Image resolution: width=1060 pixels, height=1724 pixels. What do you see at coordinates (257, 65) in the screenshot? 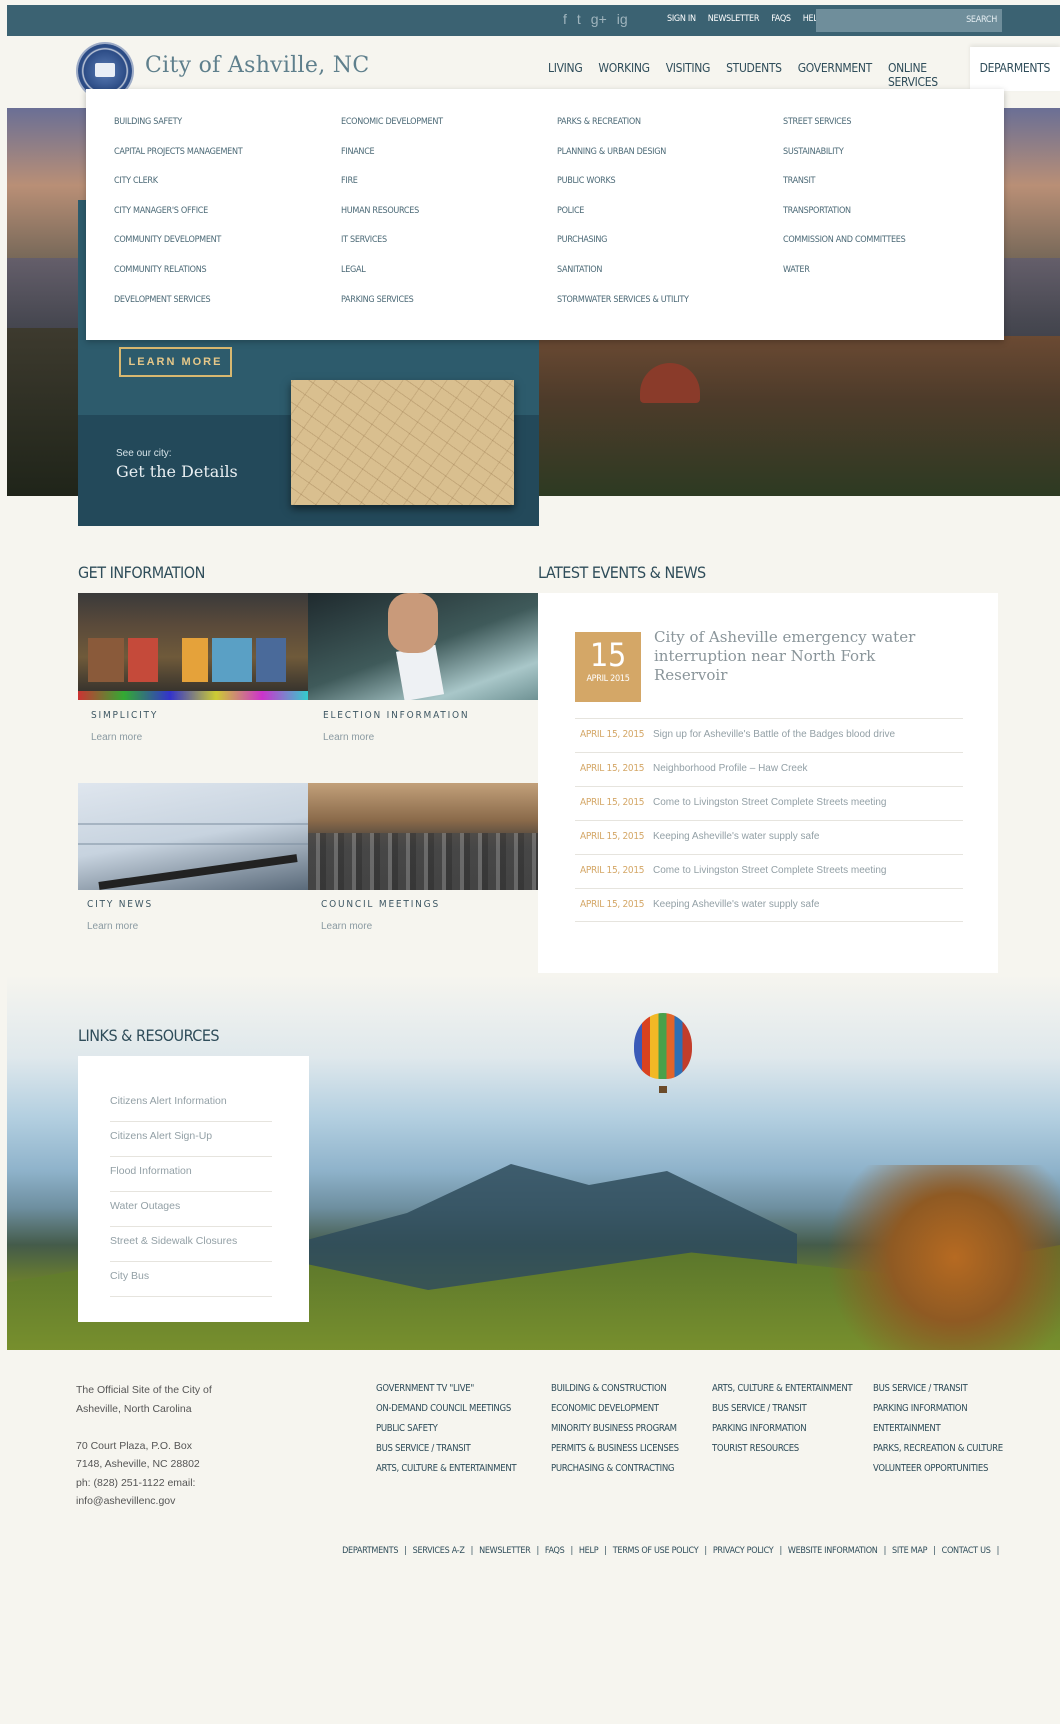
I see `site-title: City of Ashville, NC` at bounding box center [257, 65].